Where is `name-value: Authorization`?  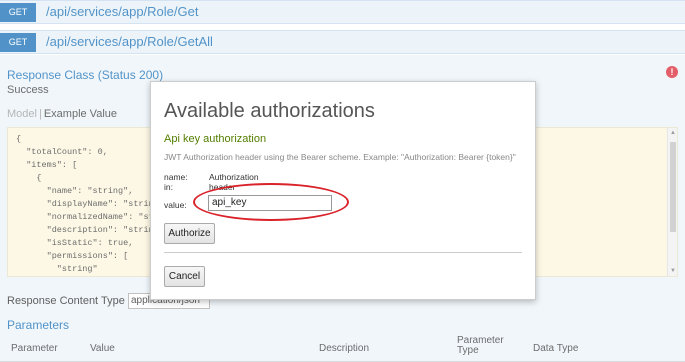
name-value: Authorization is located at coordinates (234, 177).